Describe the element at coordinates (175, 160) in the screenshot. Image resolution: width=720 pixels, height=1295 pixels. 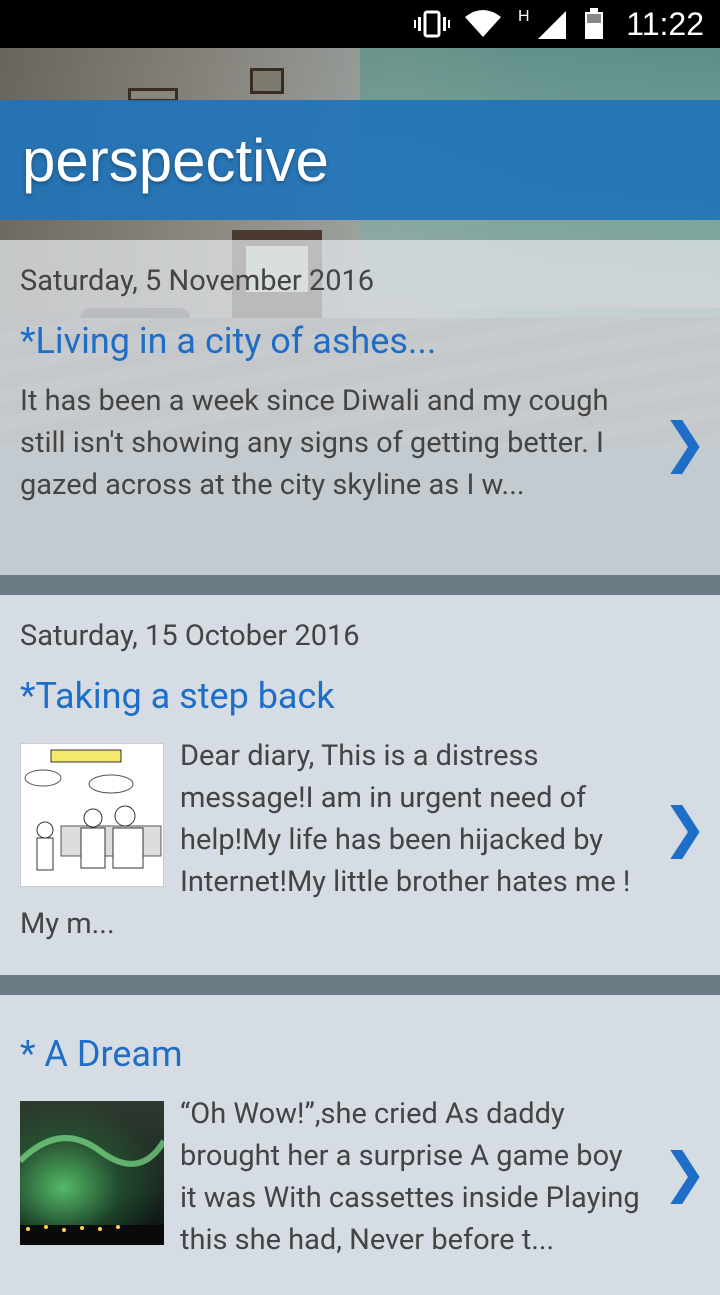
I see `blog-title: perspective` at that location.